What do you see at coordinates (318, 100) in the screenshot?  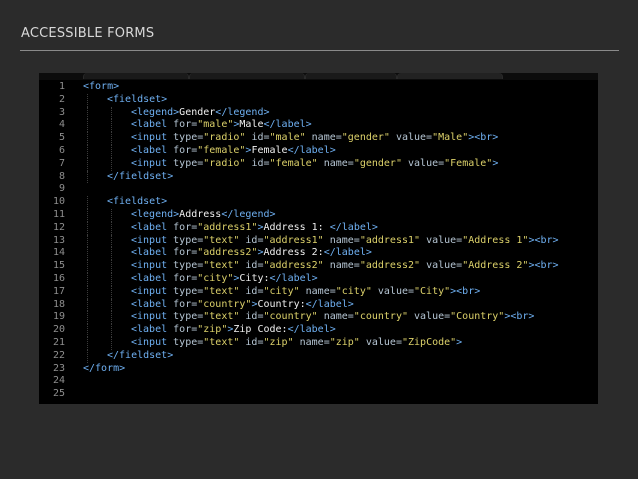 I see `code-line: 2 <fieldset>` at bounding box center [318, 100].